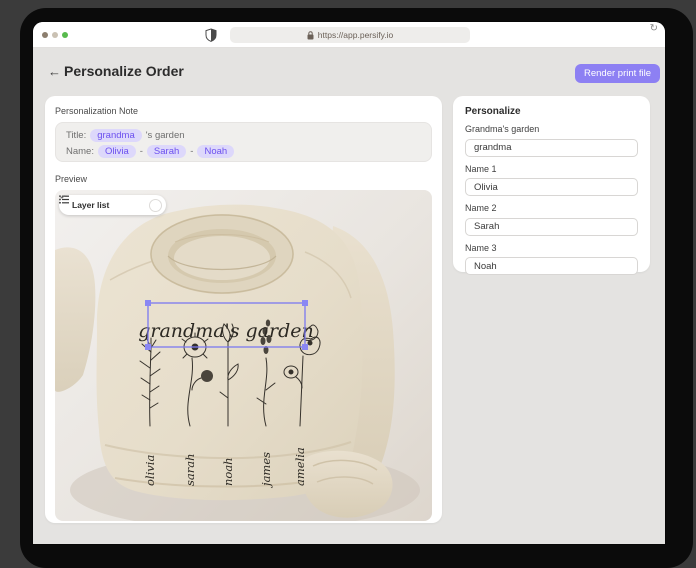 This screenshot has height=568, width=696. I want to click on window-zoom-button, so click(65, 35).